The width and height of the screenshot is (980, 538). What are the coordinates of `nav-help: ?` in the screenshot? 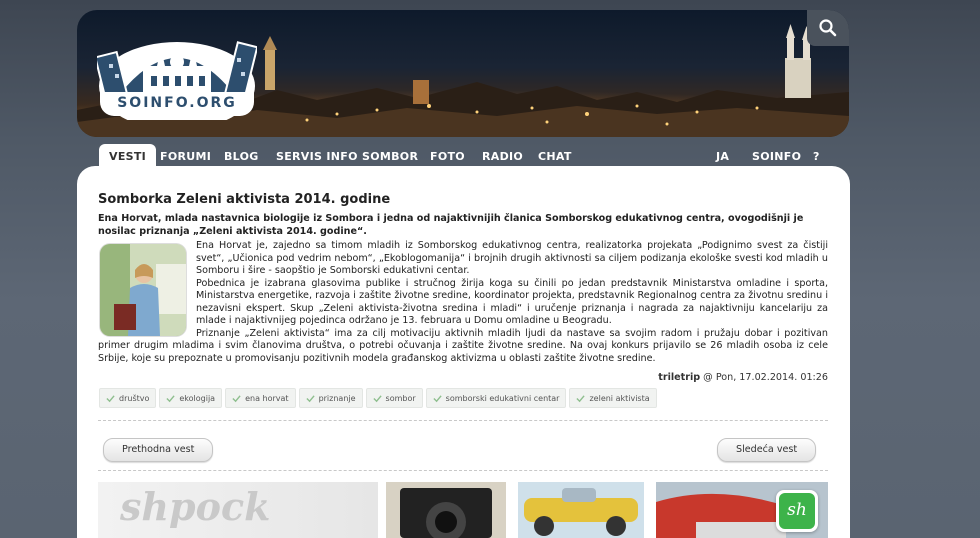 It's located at (816, 156).